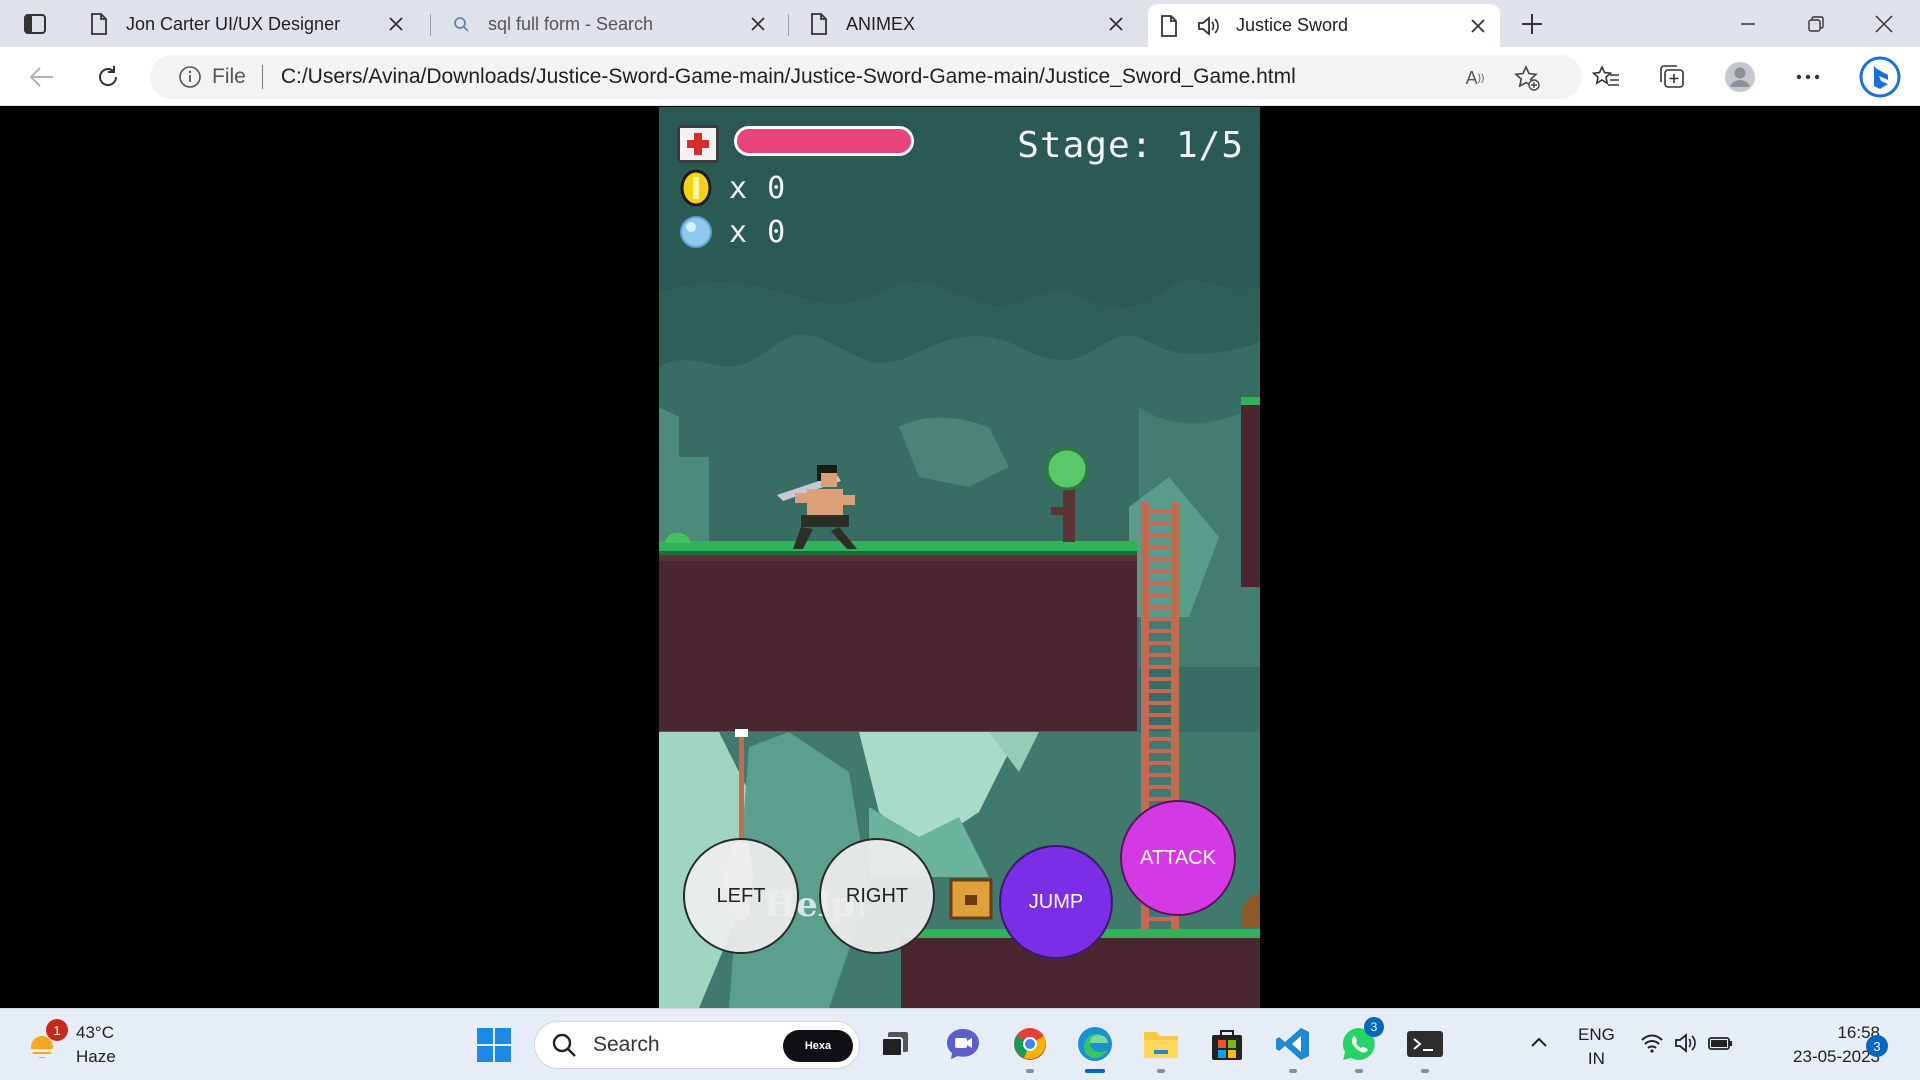 Image resolution: width=1920 pixels, height=1080 pixels. I want to click on language-indicator: ENG IN, so click(1596, 1047).